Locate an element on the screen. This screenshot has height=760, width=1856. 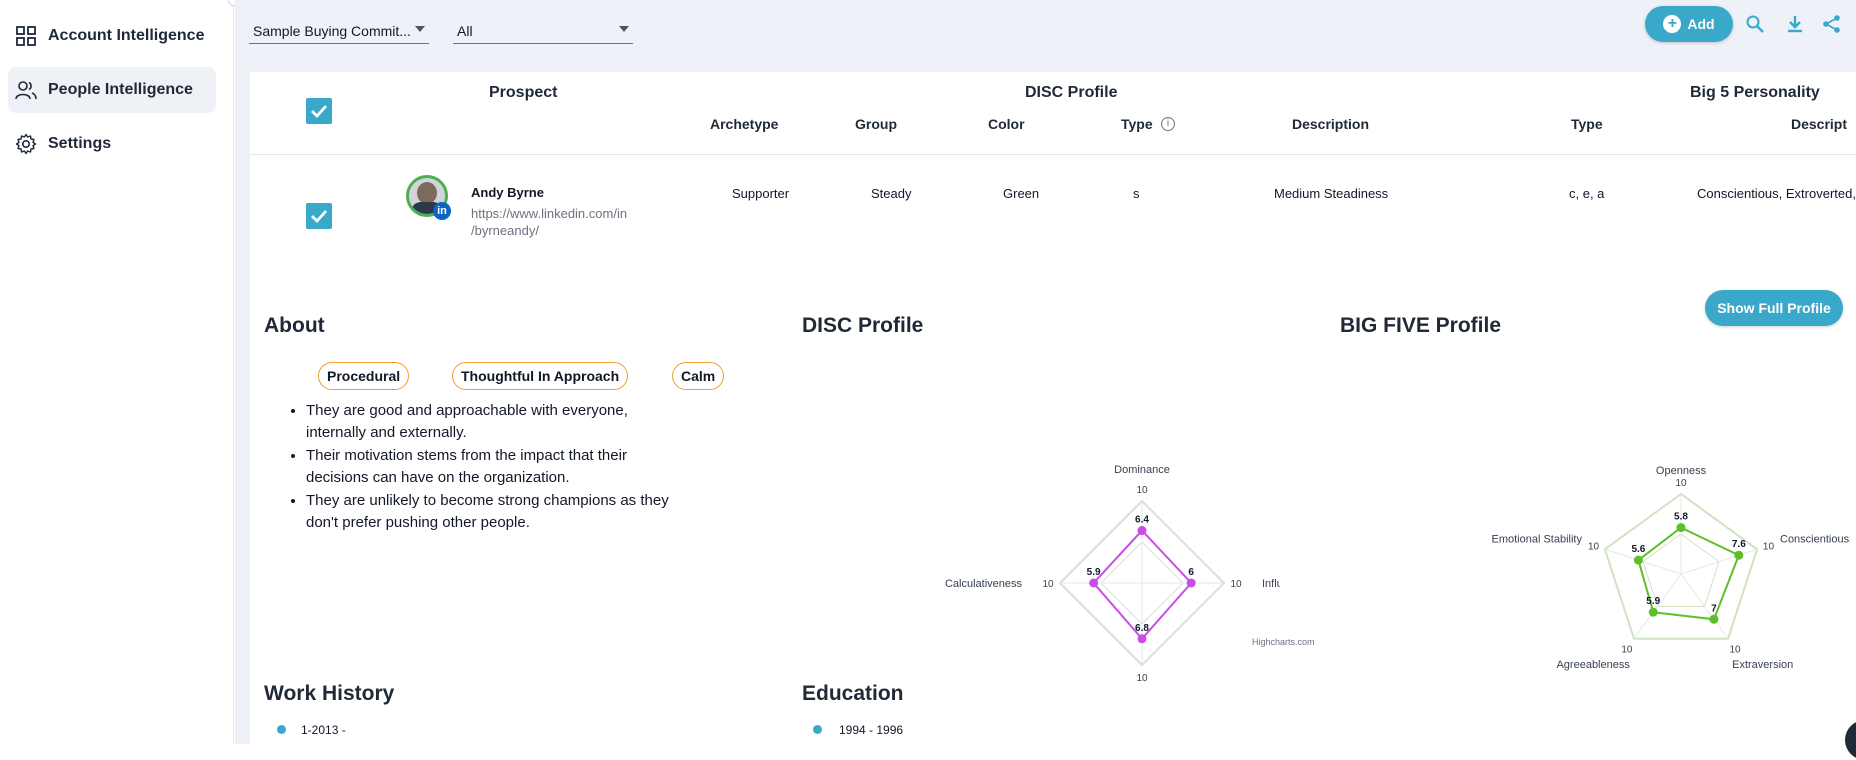
prospect-url-line1: https://www.linkedin.com/in is located at coordinates (549, 213).